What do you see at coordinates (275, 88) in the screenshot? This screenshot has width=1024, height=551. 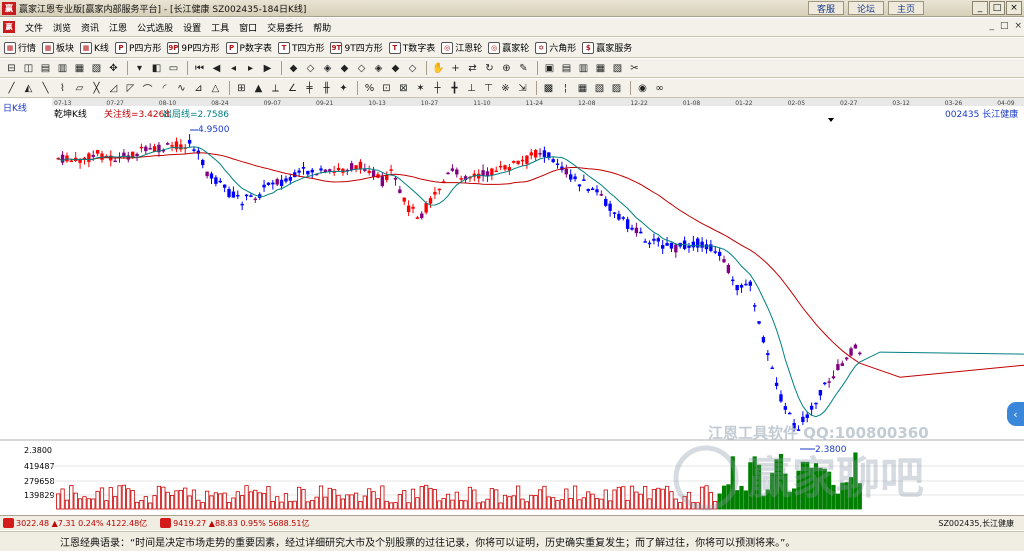 I see `draw-tool-16-icon: ⟂` at bounding box center [275, 88].